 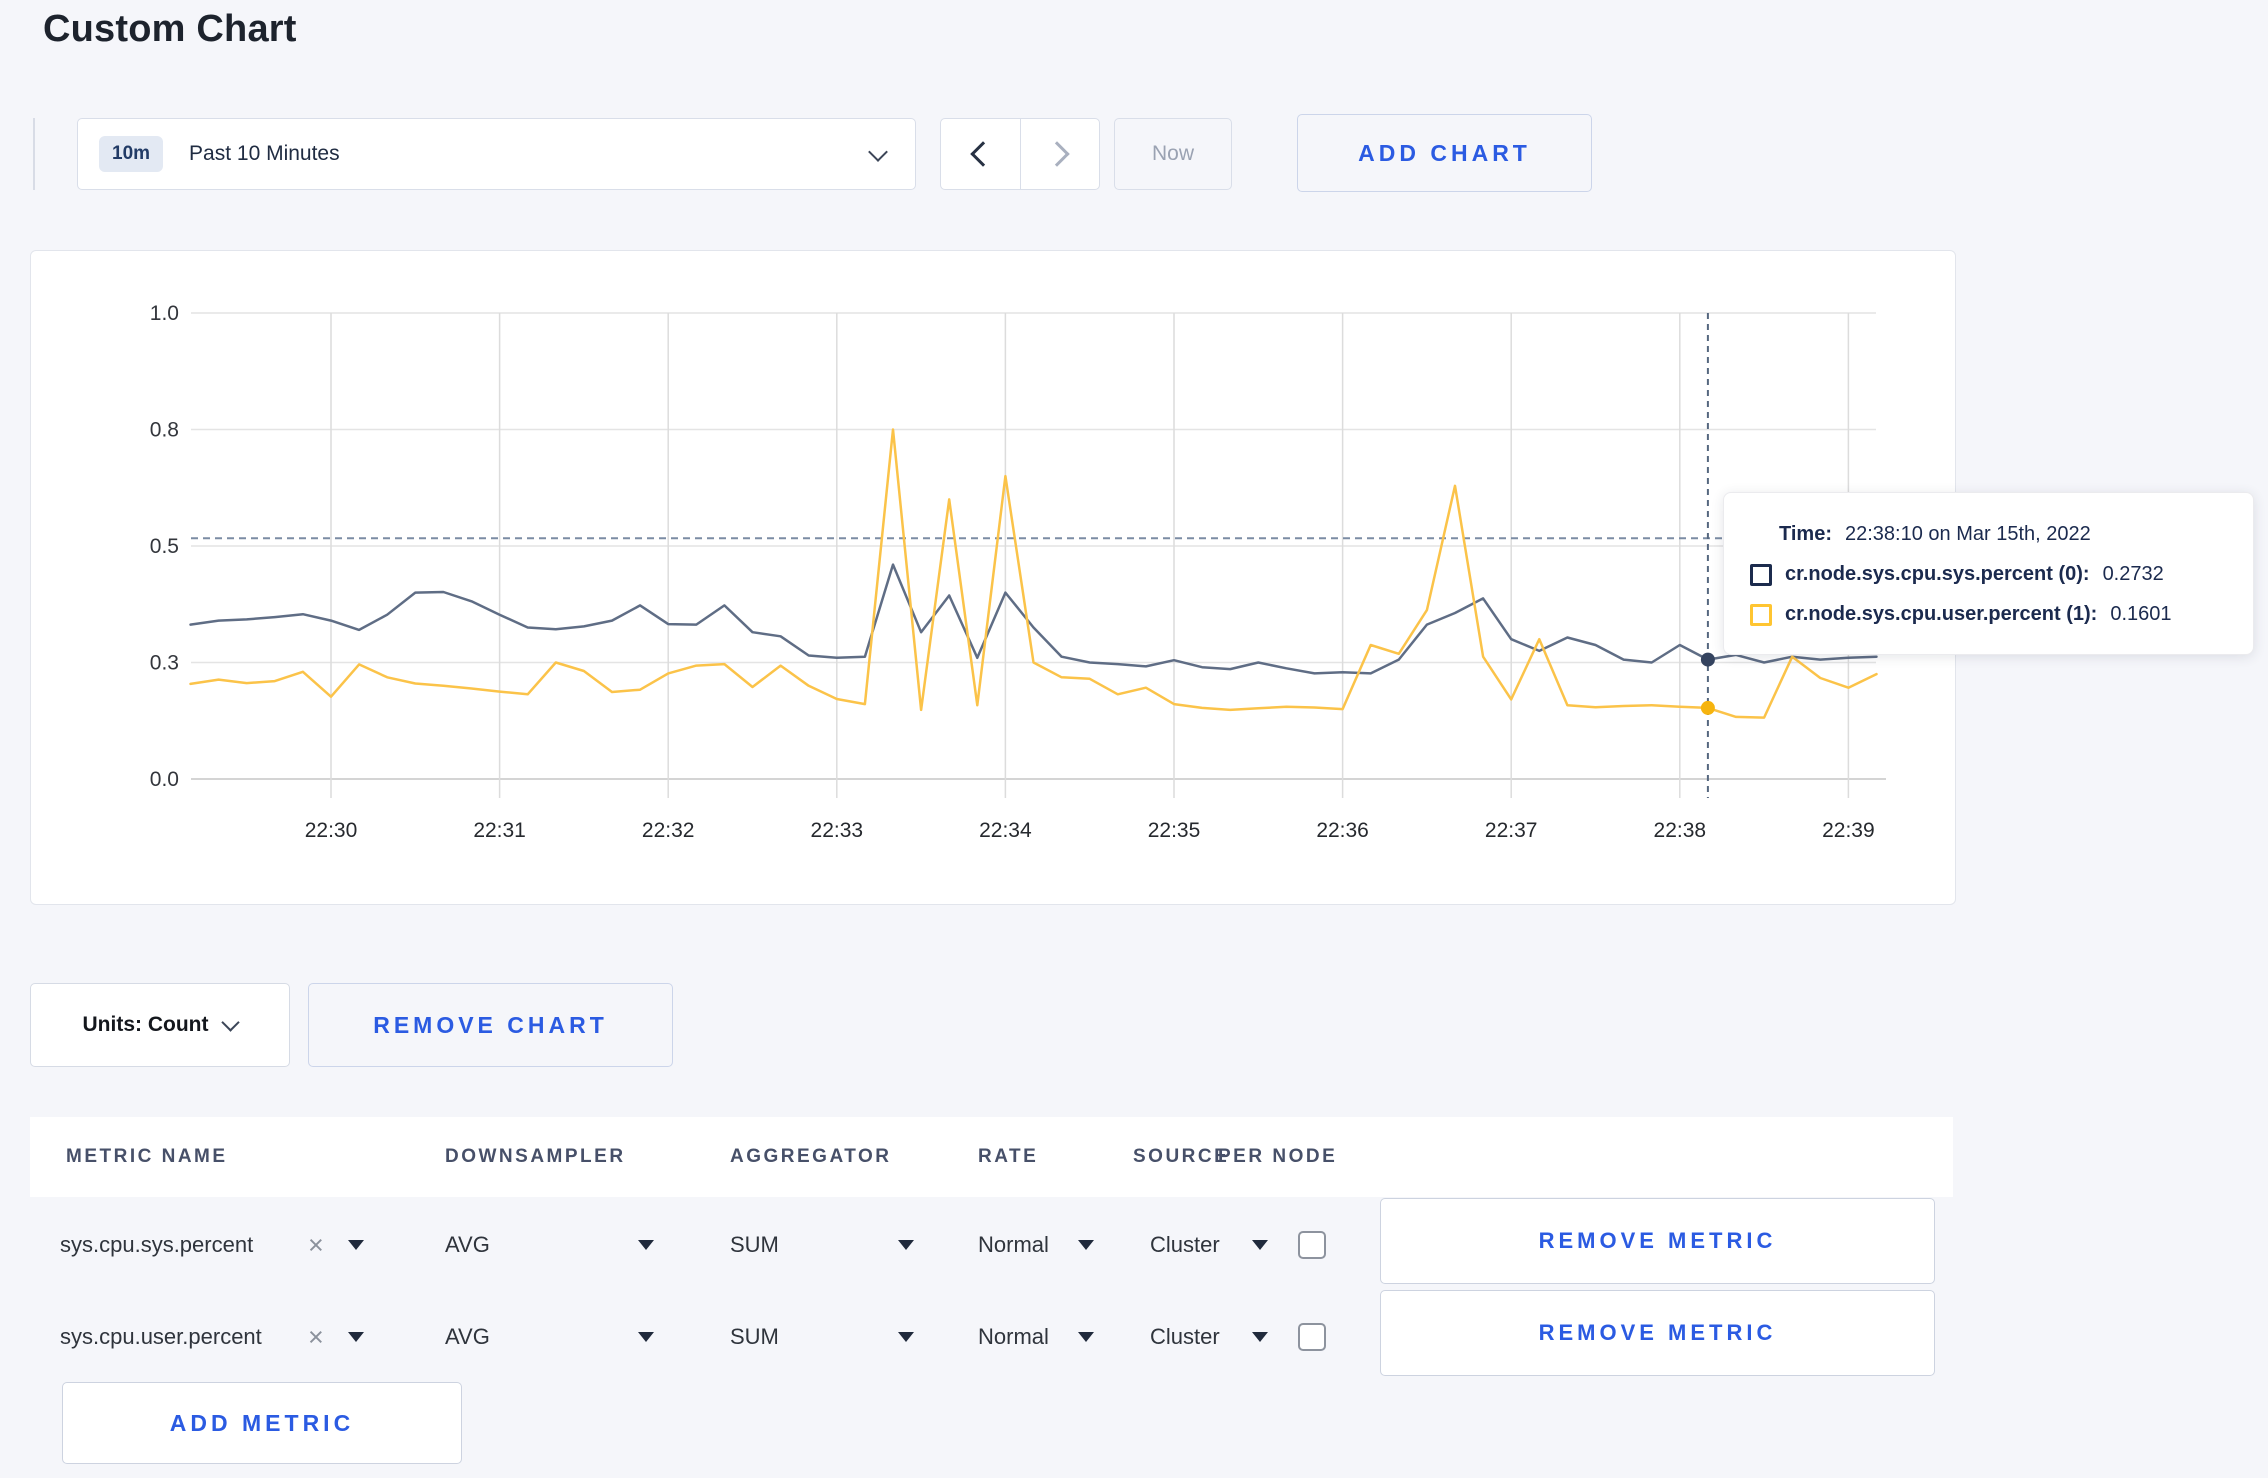 I want to click on tooltip-sys-value: 0.2732, so click(x=2133, y=574).